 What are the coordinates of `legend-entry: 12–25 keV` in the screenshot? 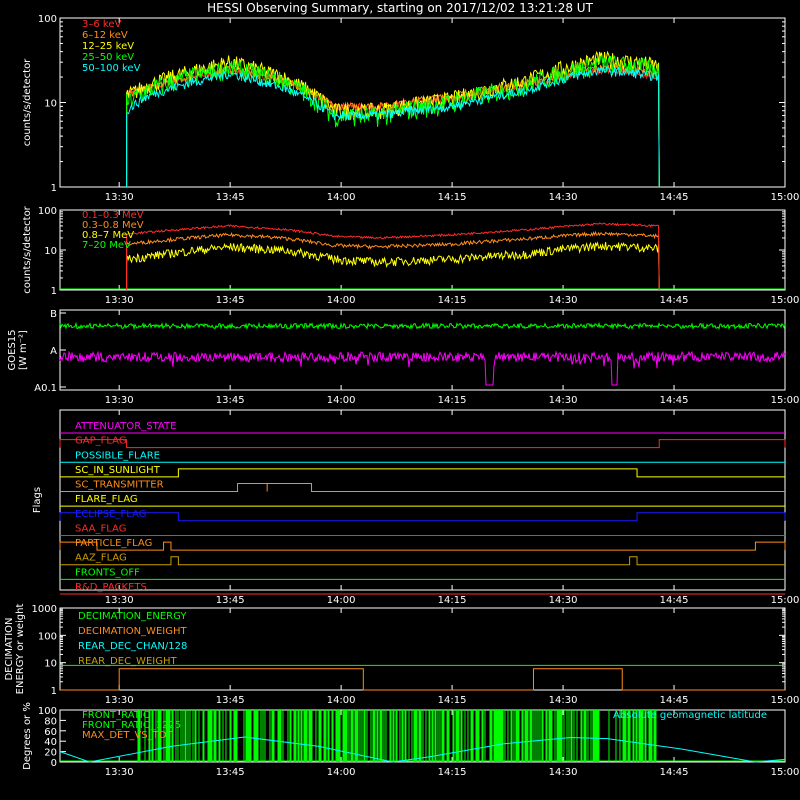 It's located at (108, 46).